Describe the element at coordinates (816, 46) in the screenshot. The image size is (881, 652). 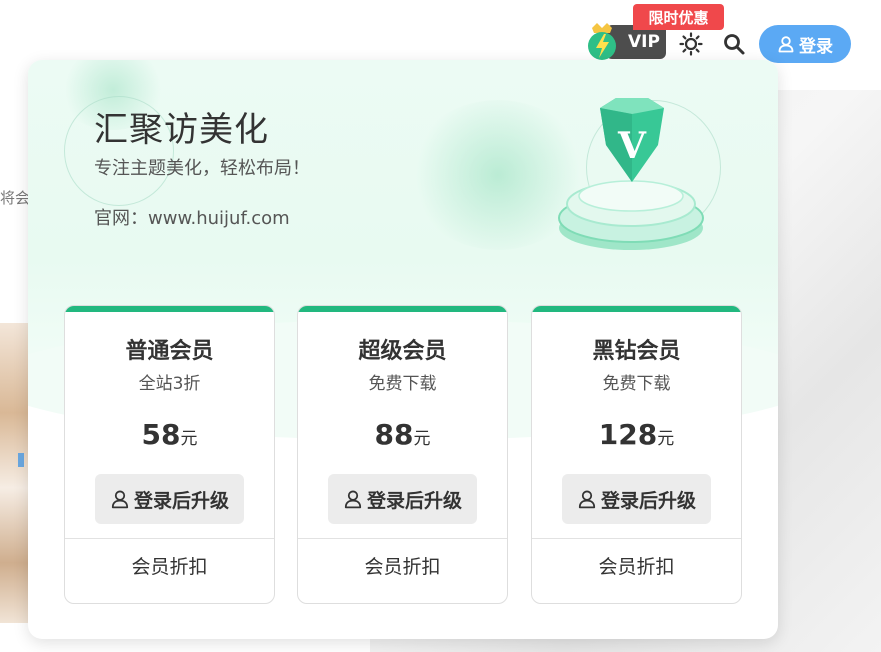
I see `login-label: 登录` at that location.